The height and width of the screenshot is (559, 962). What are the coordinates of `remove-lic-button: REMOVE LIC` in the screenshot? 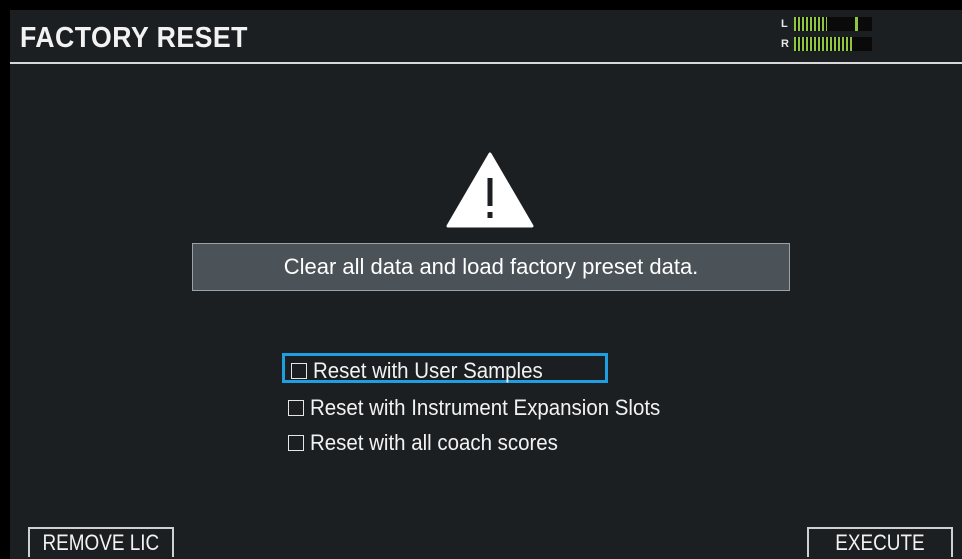 It's located at (101, 542).